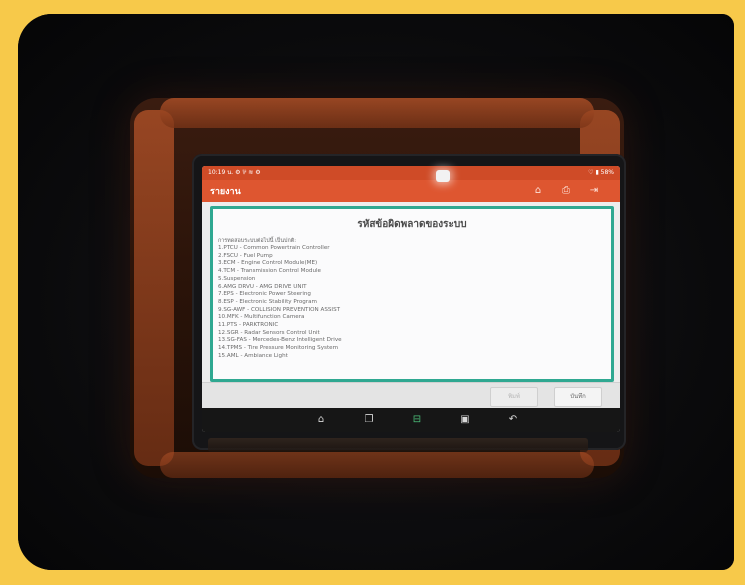 The image size is (745, 585). I want to click on list-item: 9.SG-AWF - COLLISION PREVENTION ASSIST, so click(279, 309).